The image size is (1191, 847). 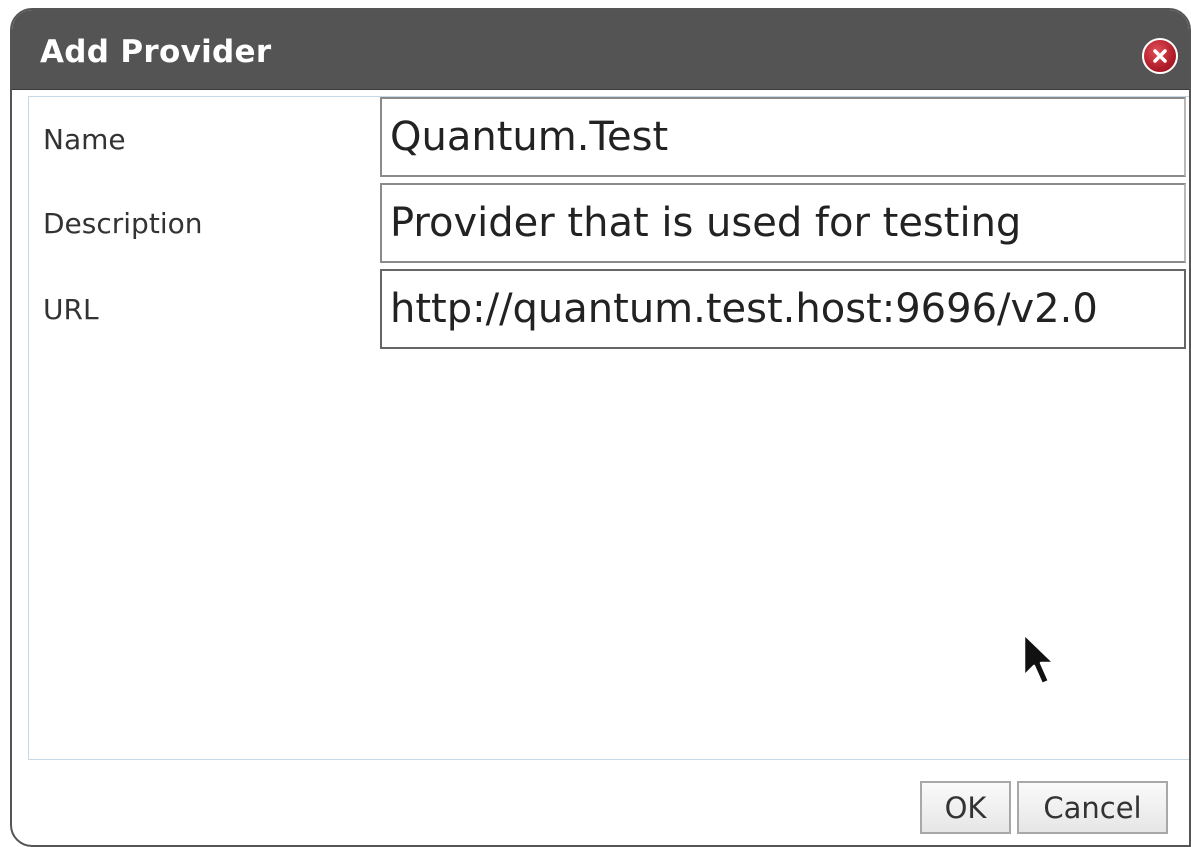 What do you see at coordinates (600, 50) in the screenshot?
I see `dialog-titlebar: Add Provider` at bounding box center [600, 50].